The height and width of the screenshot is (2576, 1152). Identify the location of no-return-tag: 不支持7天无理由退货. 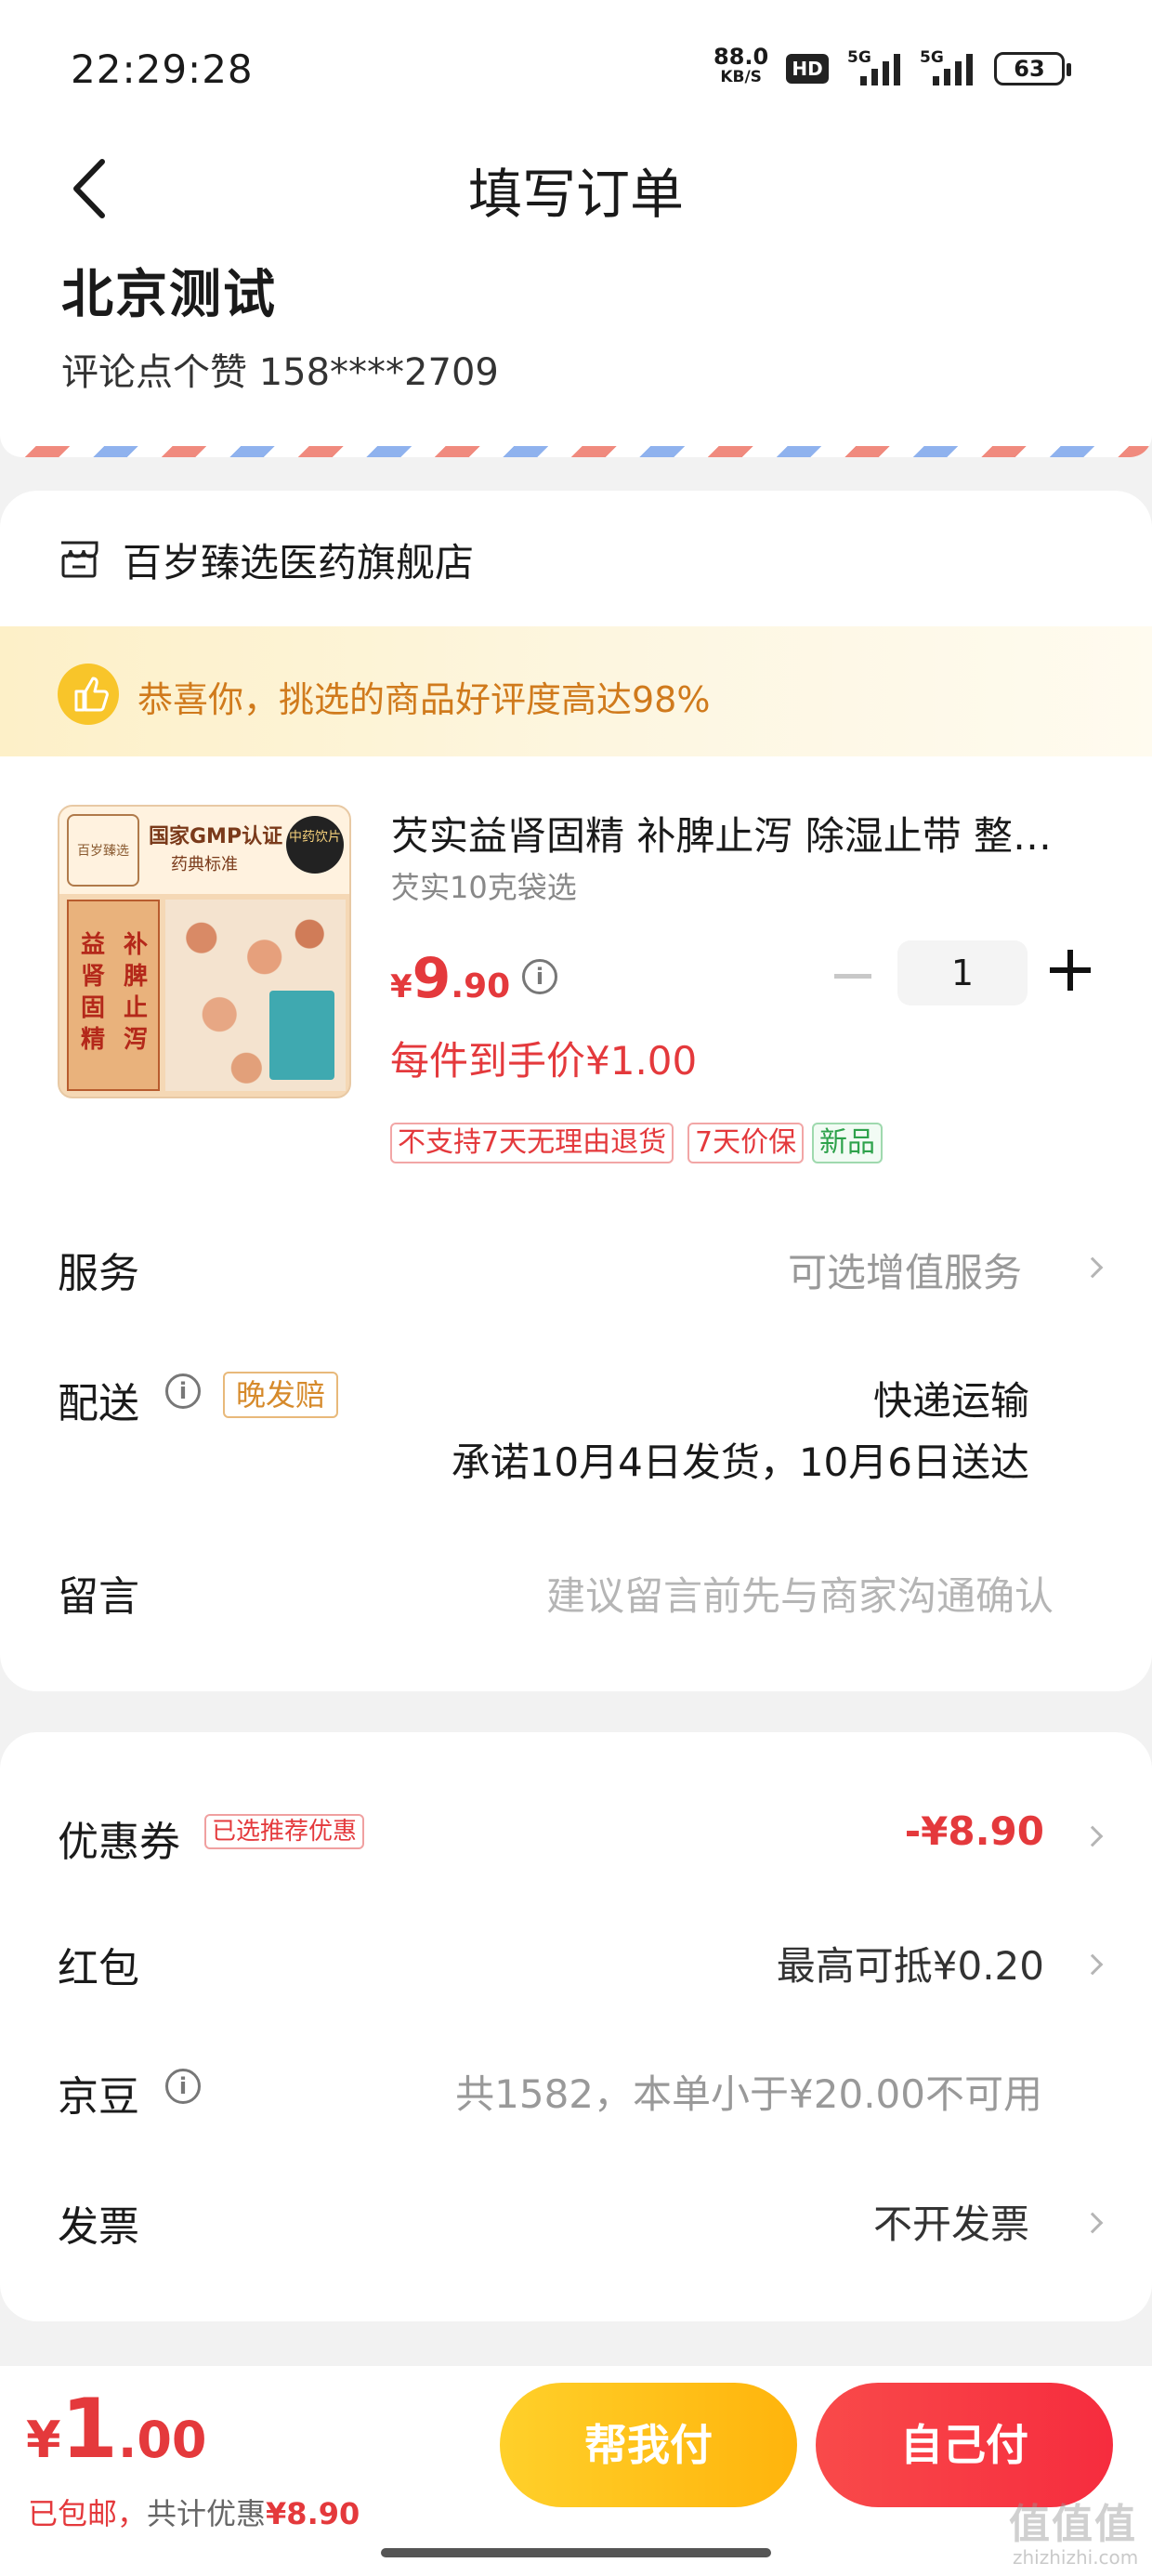
(532, 1143).